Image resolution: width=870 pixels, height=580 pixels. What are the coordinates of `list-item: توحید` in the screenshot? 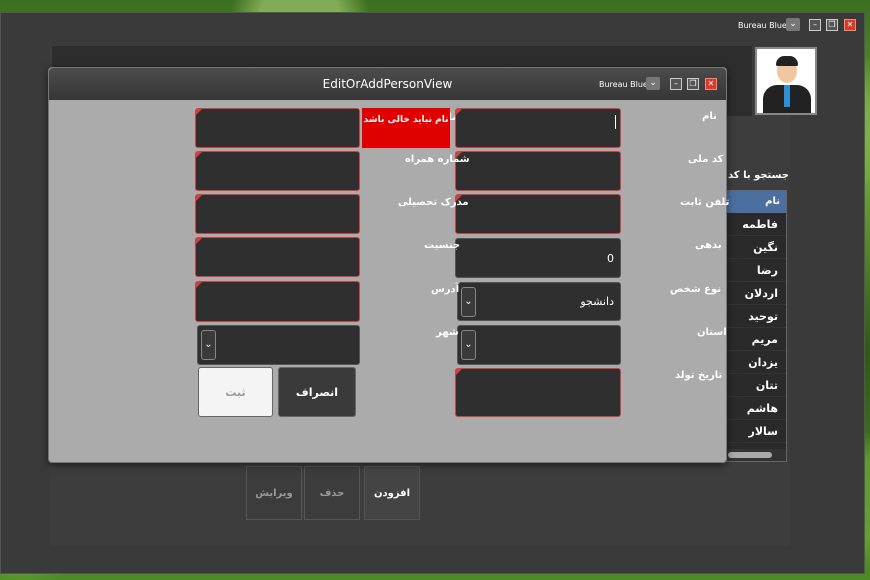 It's located at (756, 316).